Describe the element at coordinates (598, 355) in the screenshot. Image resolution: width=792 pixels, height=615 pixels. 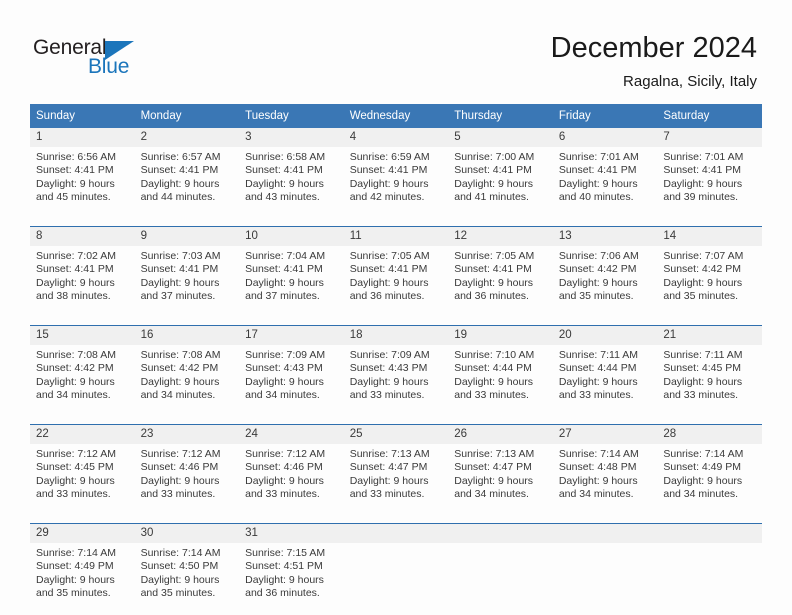
I see `sunrise-text: Sunrise: 7:11 AM` at that location.